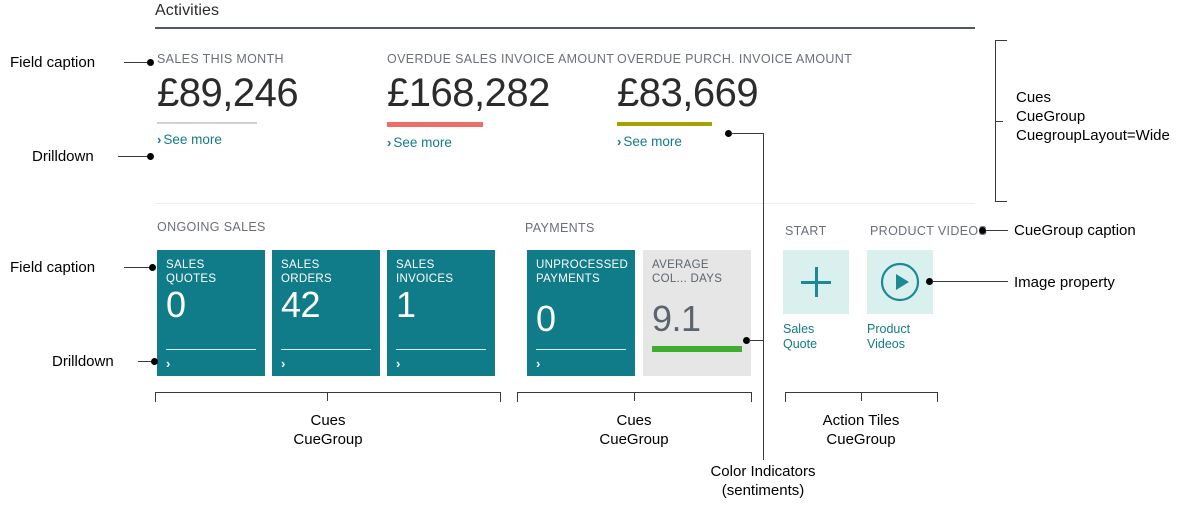  What do you see at coordinates (187, 10) in the screenshot?
I see `page-title: Activities` at bounding box center [187, 10].